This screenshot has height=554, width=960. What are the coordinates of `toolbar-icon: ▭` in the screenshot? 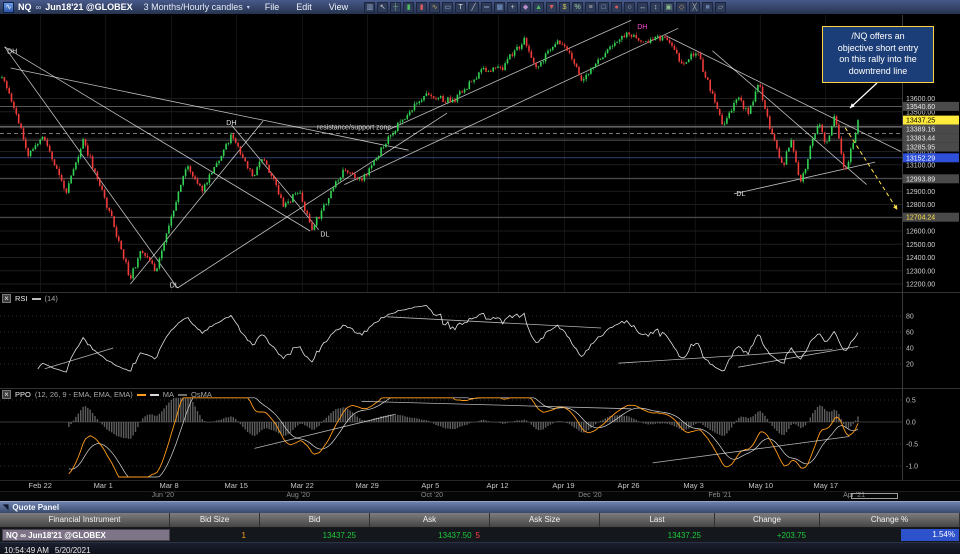 It's located at (448, 7).